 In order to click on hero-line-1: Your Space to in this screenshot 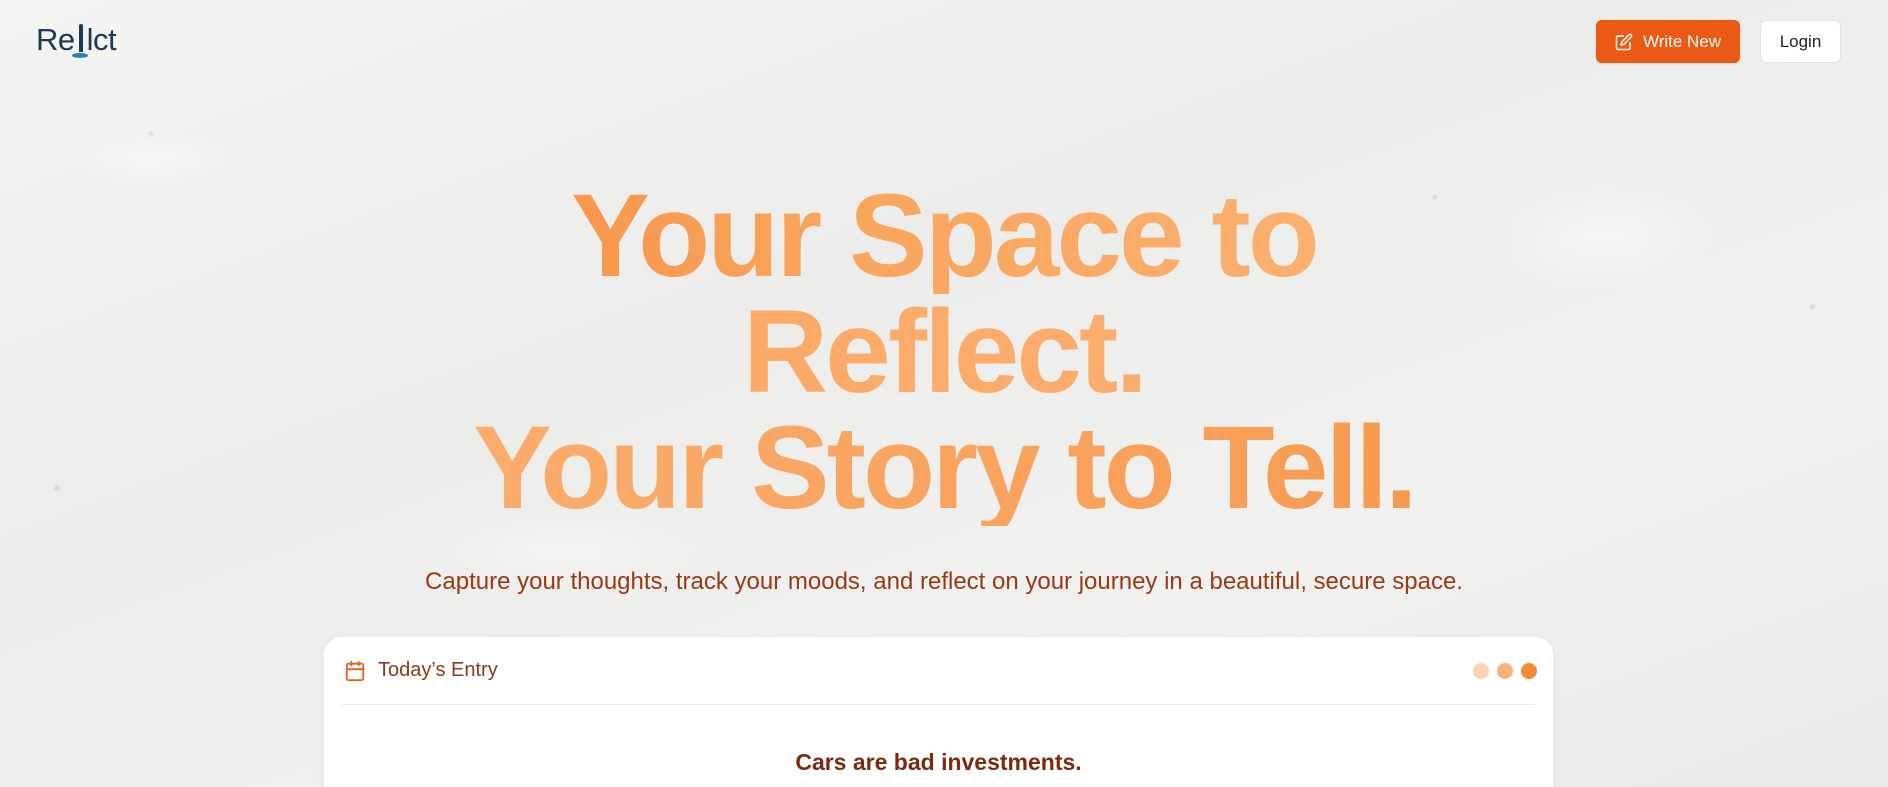, I will do `click(944, 236)`.